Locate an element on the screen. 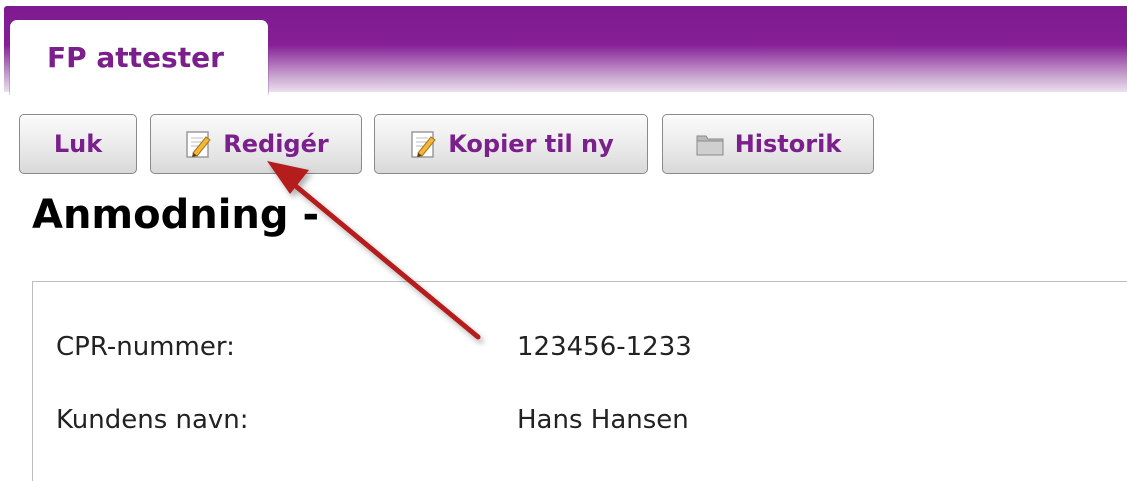 The width and height of the screenshot is (1127, 481). history-button: Historik is located at coordinates (768, 144).